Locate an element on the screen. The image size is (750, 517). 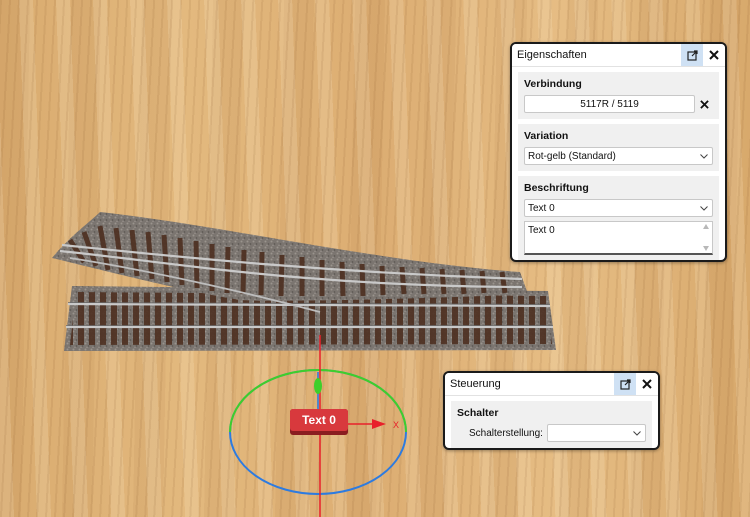
switch-position-label: Schalterstellung: is located at coordinates (506, 433).